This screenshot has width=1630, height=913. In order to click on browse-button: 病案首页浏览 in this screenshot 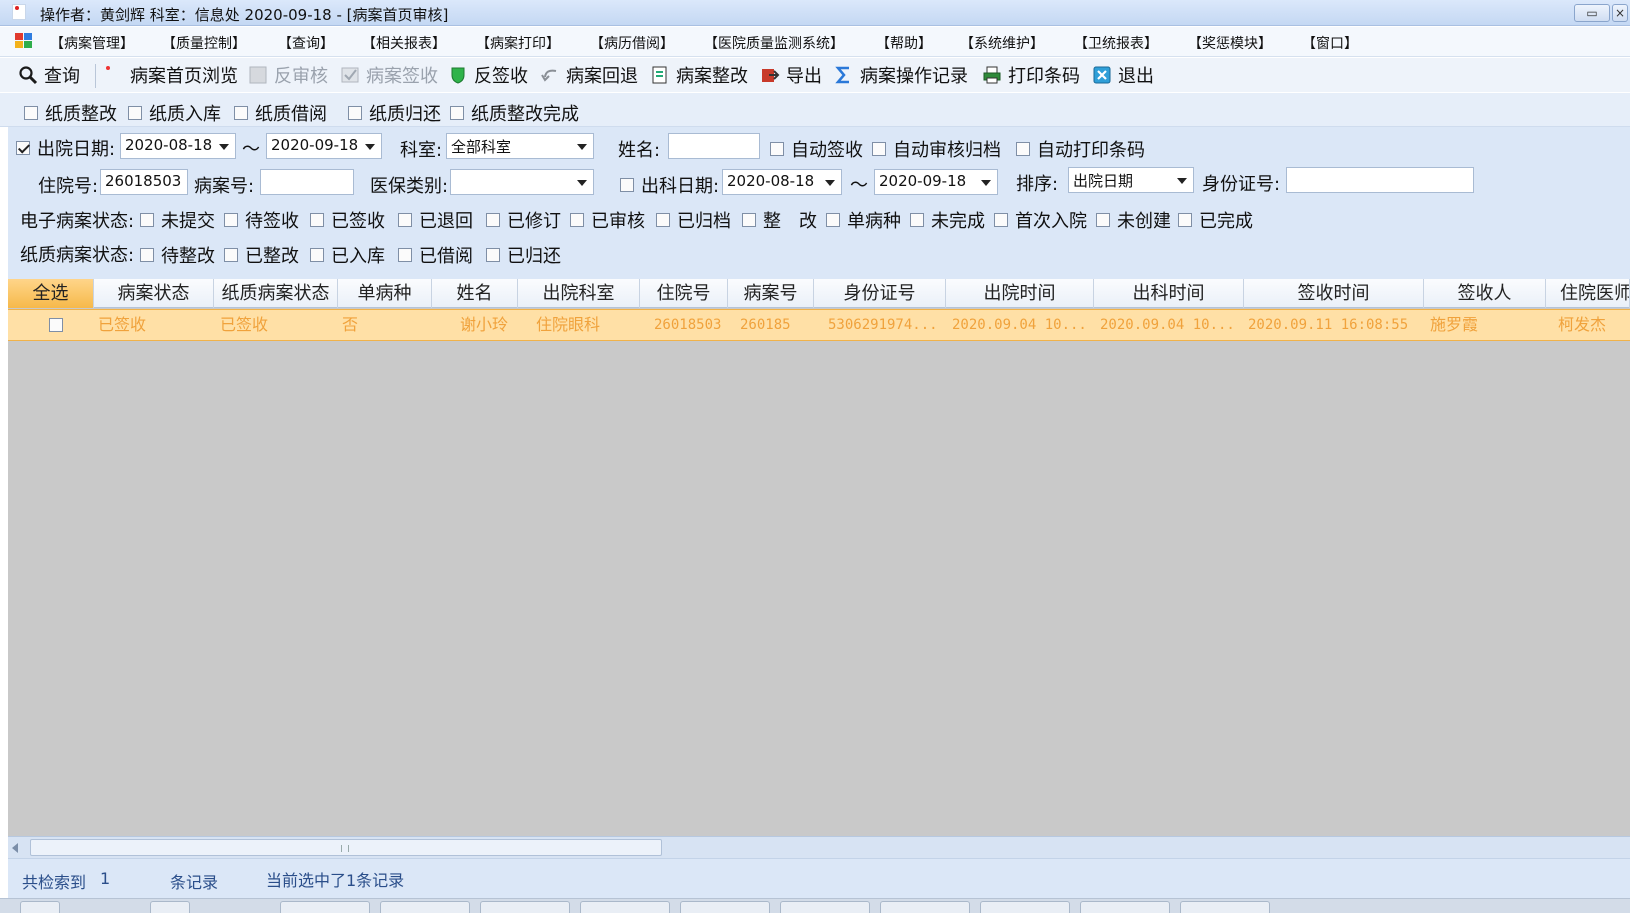, I will do `click(171, 75)`.